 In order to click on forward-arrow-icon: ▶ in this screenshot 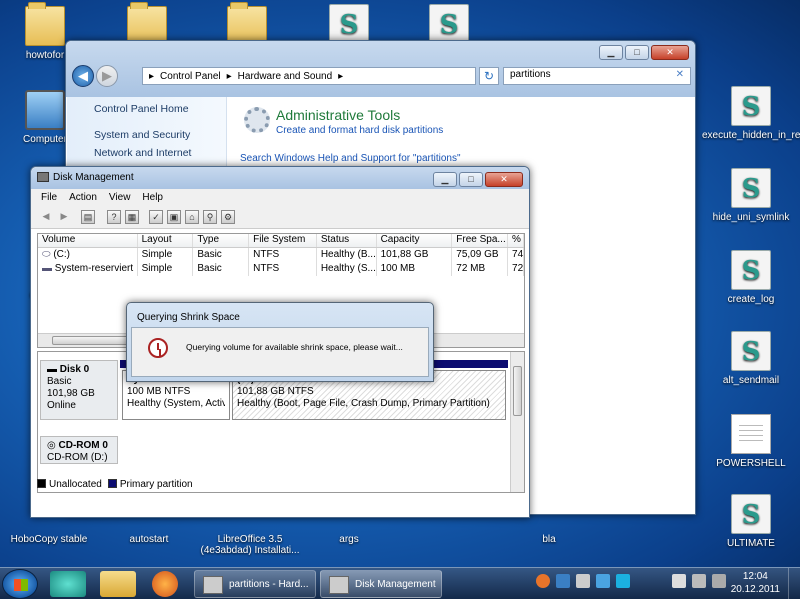, I will do `click(64, 217)`.